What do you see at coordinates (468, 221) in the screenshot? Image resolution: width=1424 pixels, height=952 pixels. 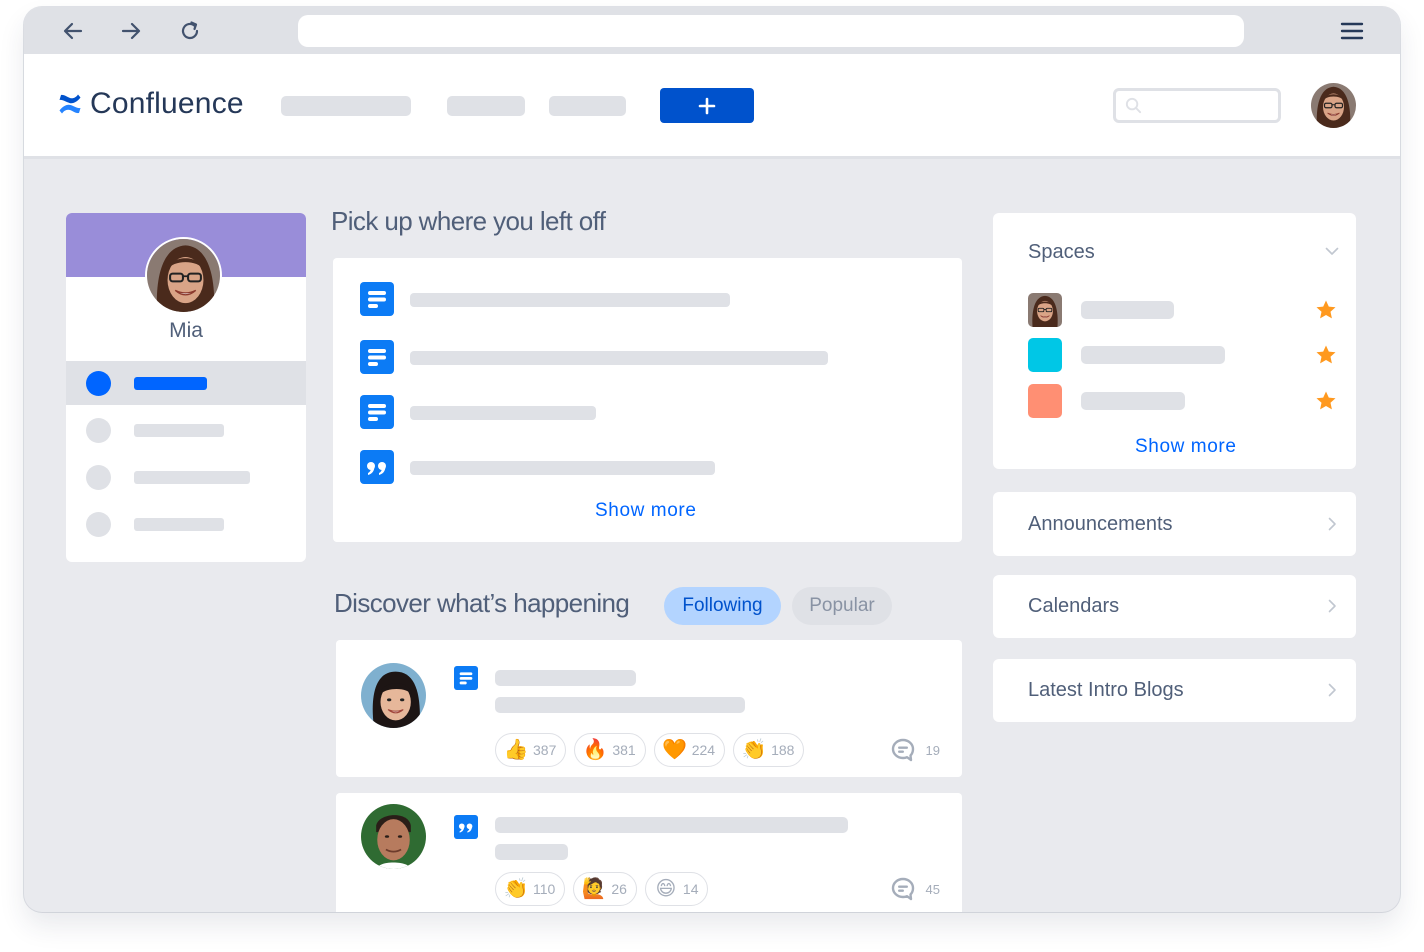 I see `recent-section-title: Pick up where you left off` at bounding box center [468, 221].